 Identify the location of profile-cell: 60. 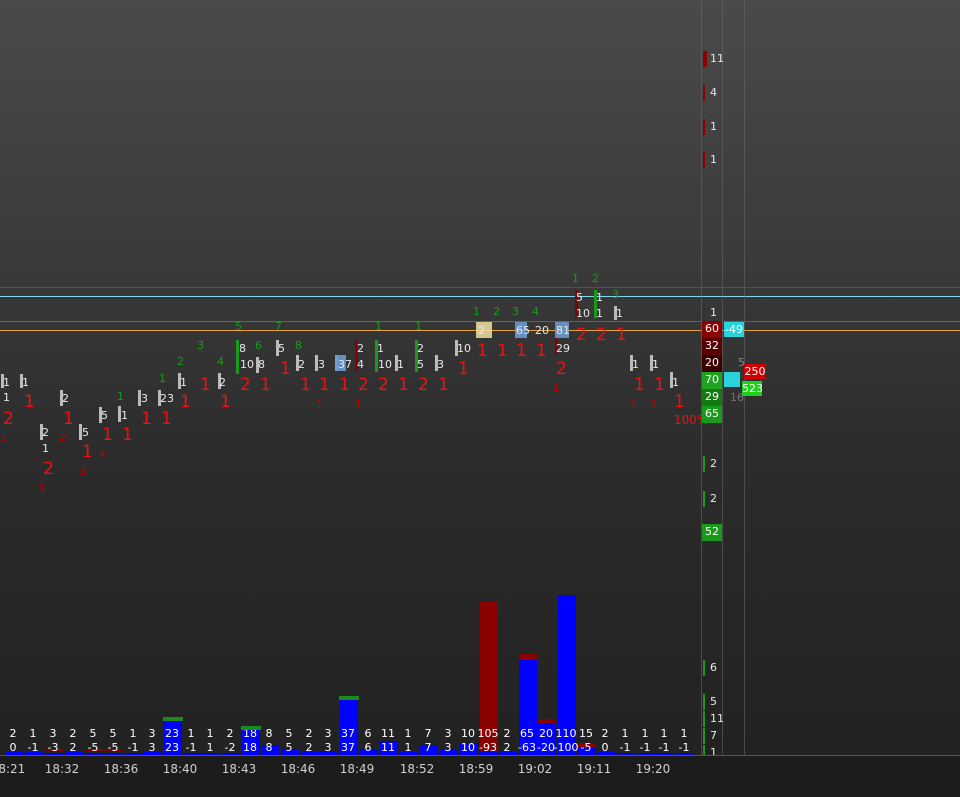
(712, 329).